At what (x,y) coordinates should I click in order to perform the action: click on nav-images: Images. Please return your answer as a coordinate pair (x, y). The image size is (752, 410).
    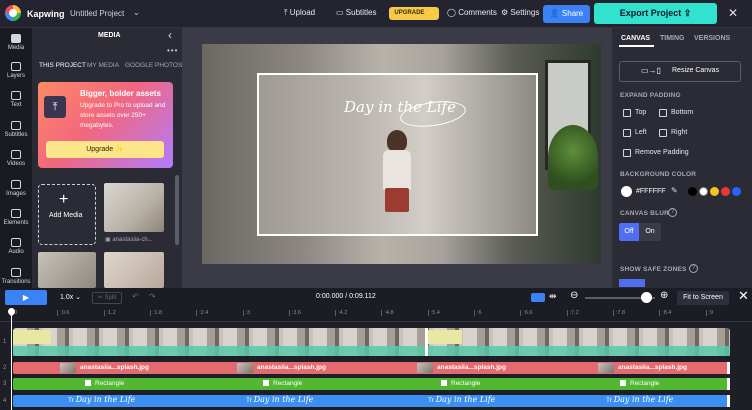
    Looking at the image, I should click on (16, 188).